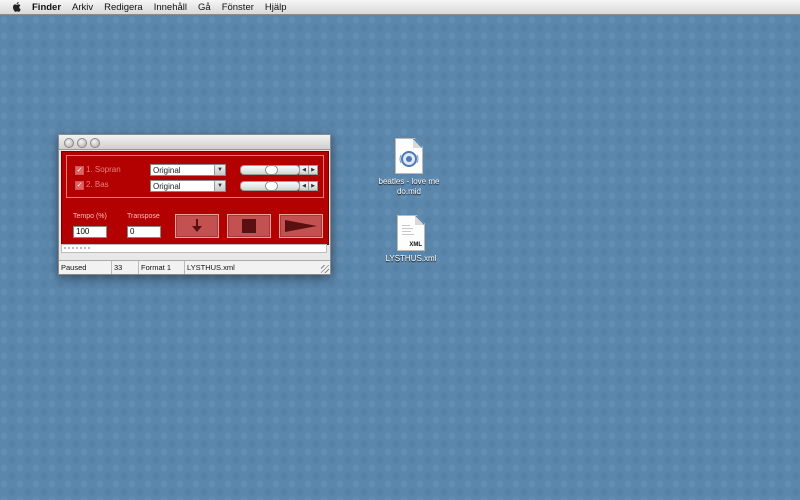 Image resolution: width=800 pixels, height=500 pixels. Describe the element at coordinates (77, 248) in the screenshot. I see `scroll-thumb` at that location.